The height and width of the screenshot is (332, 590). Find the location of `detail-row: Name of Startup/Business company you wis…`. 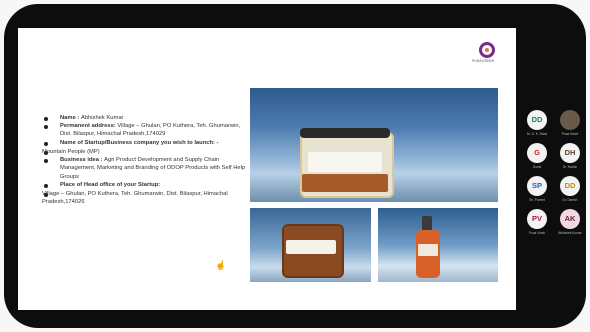

detail-row: Name of Startup/Business company you wis… is located at coordinates (144, 143).